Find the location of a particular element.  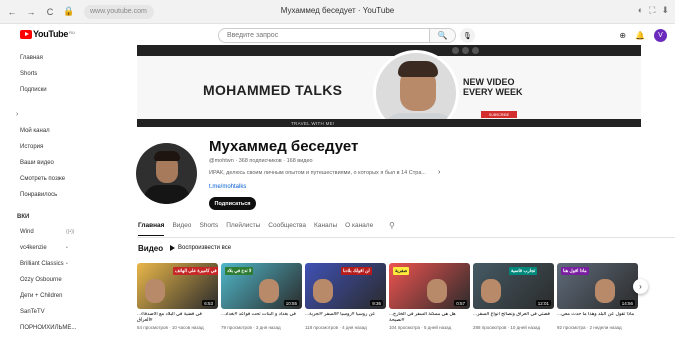

video-thumbnail: في كاميرة على الهاتف 6:53 is located at coordinates (177, 286).